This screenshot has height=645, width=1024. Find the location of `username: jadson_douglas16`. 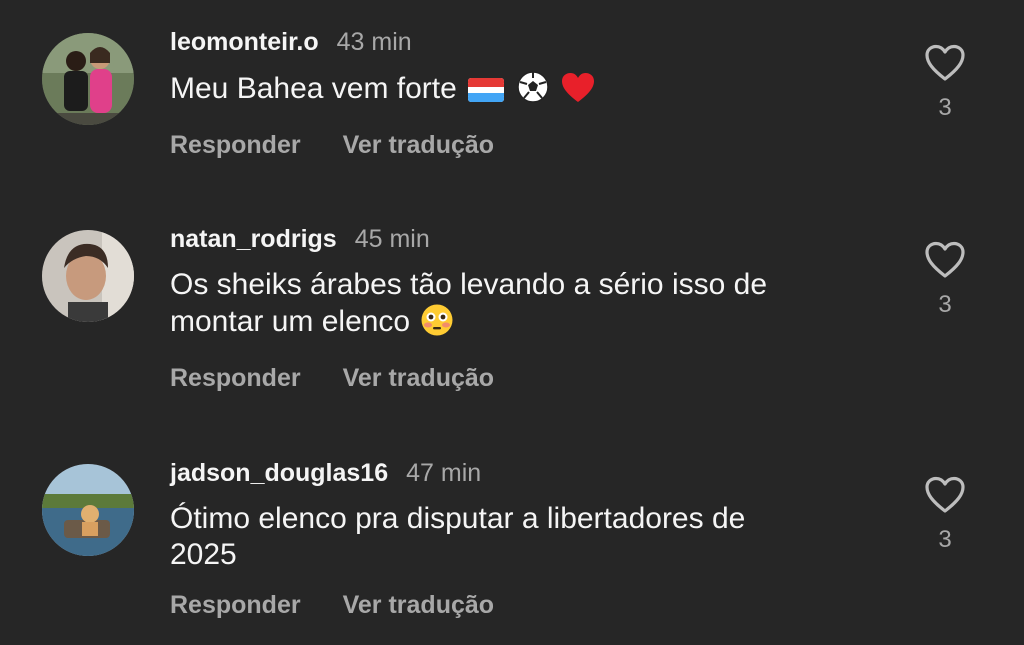

username: jadson_douglas16 is located at coordinates (279, 473).